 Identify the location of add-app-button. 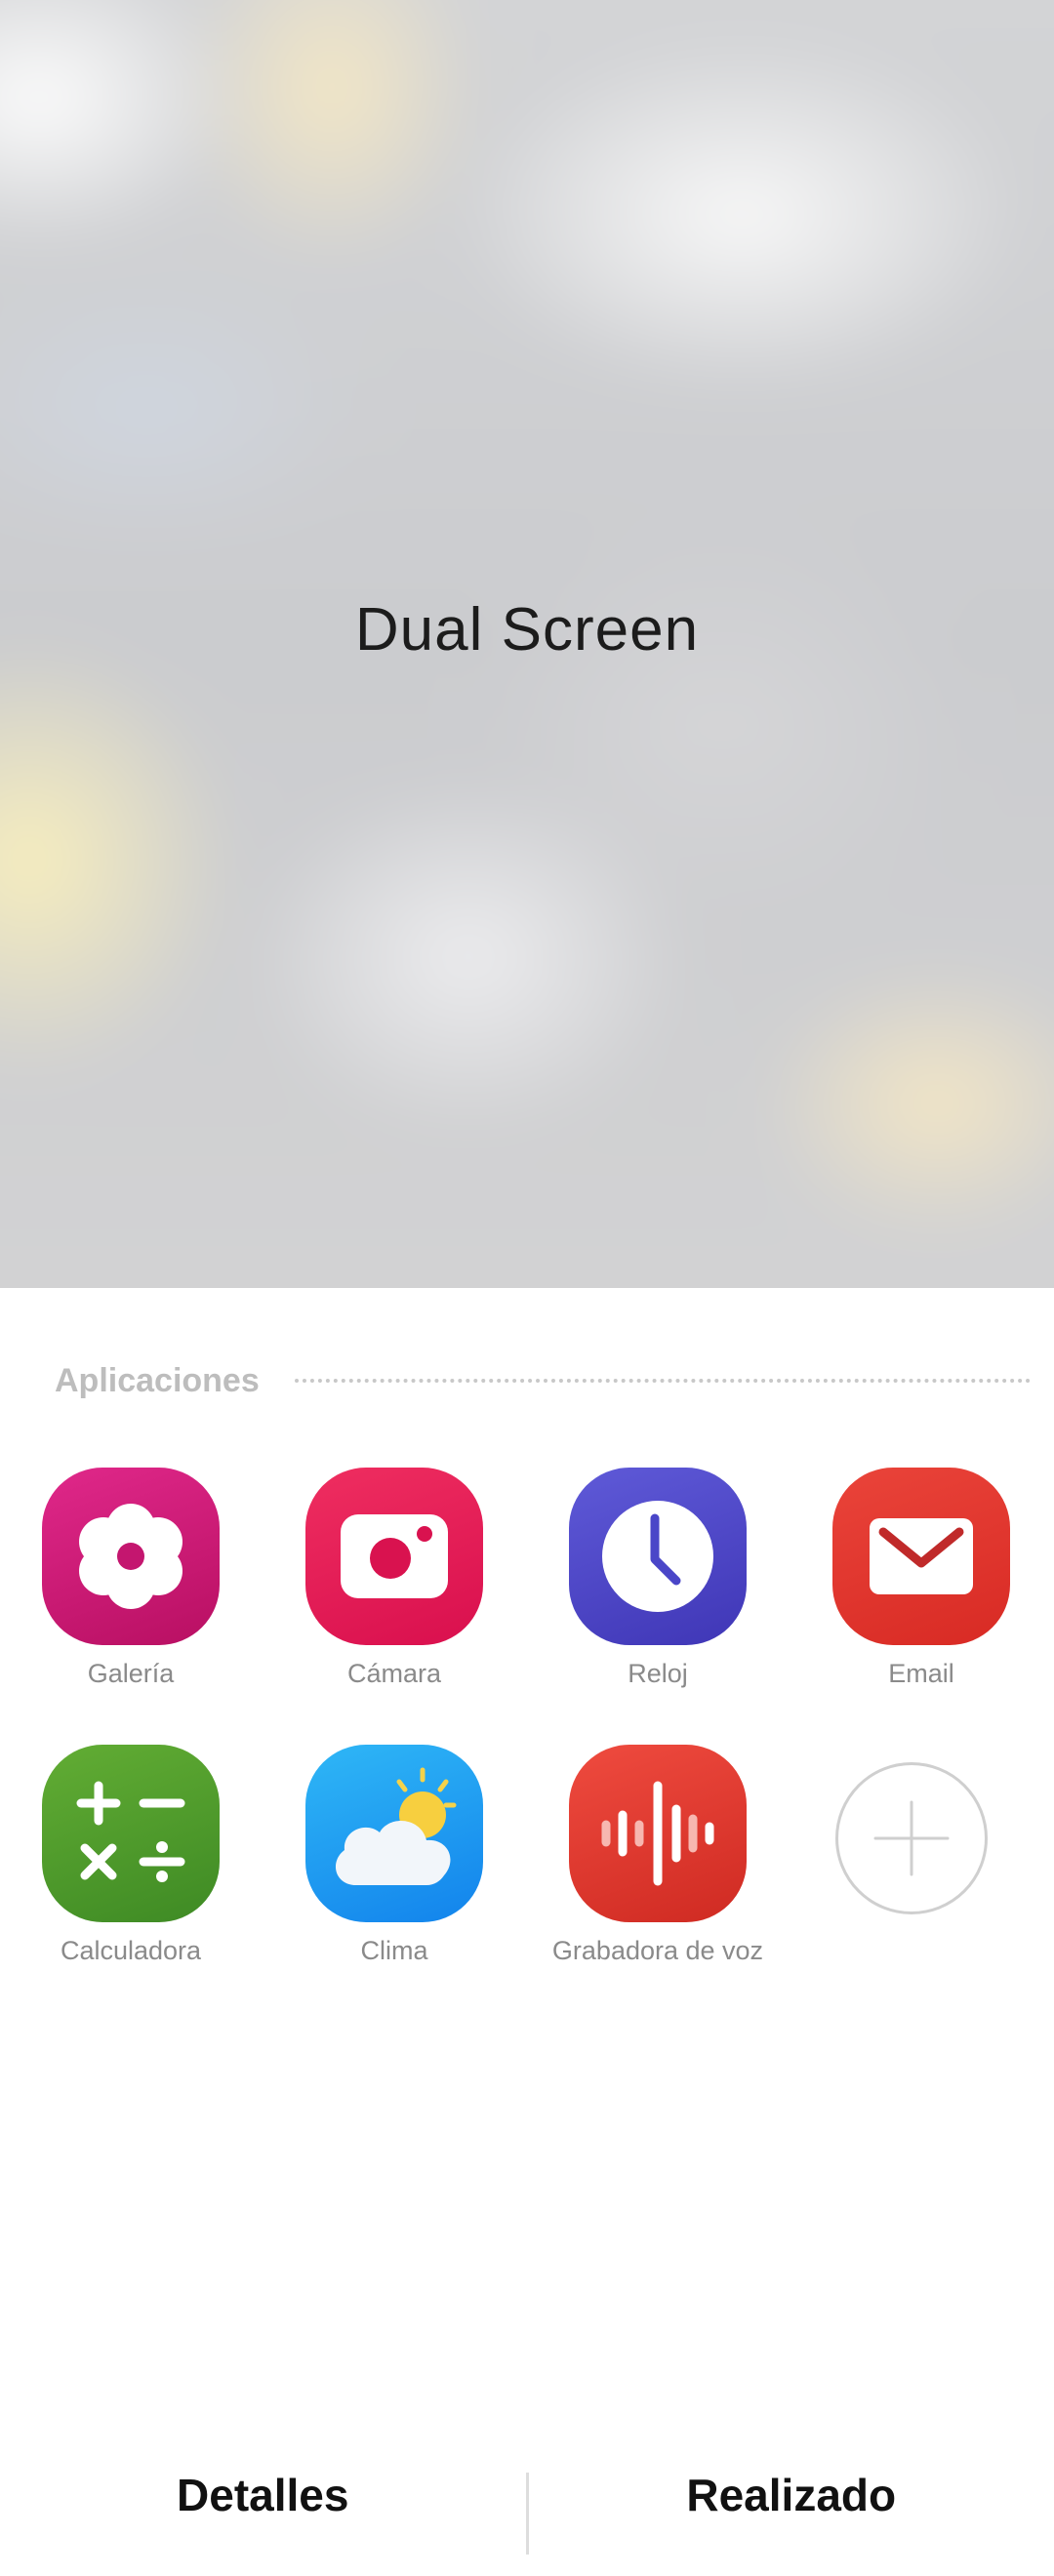
(912, 1833).